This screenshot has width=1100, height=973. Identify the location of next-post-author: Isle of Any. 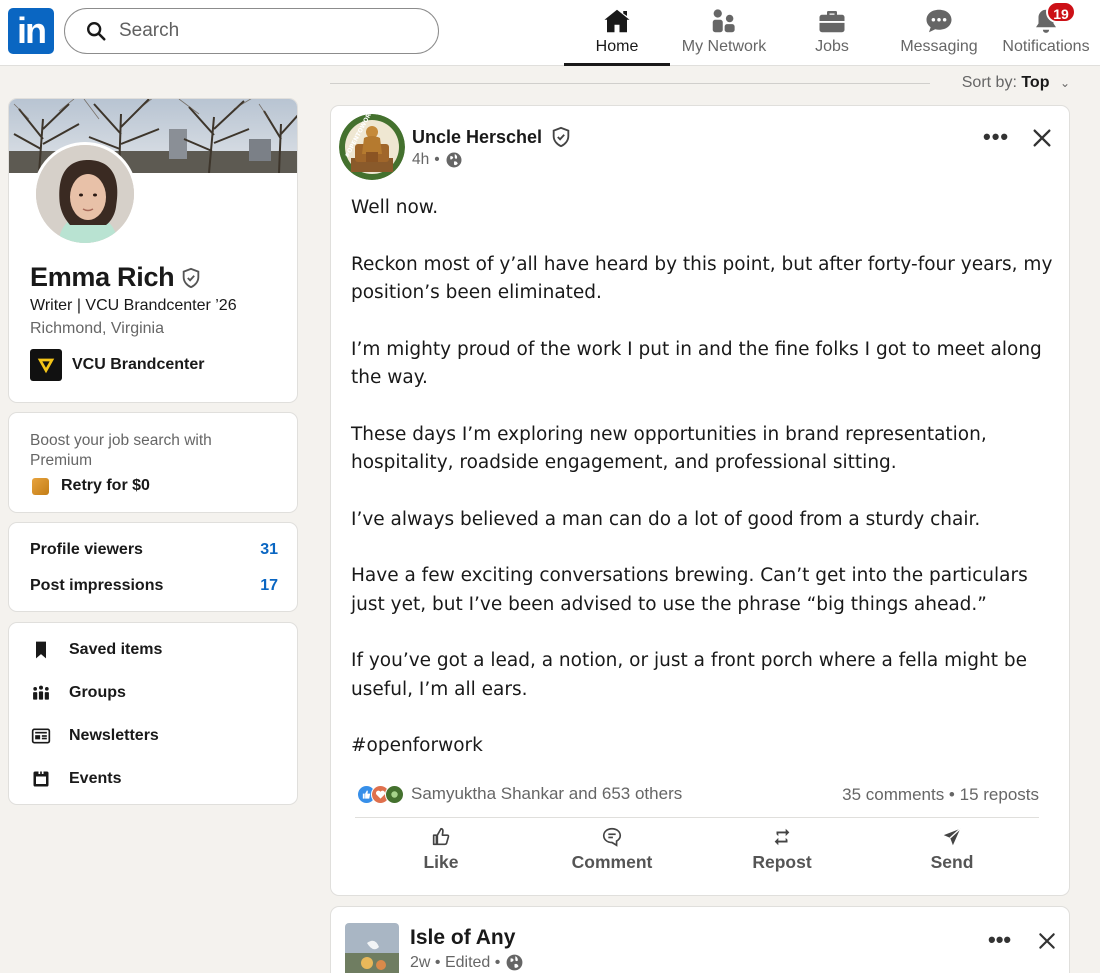
(462, 938).